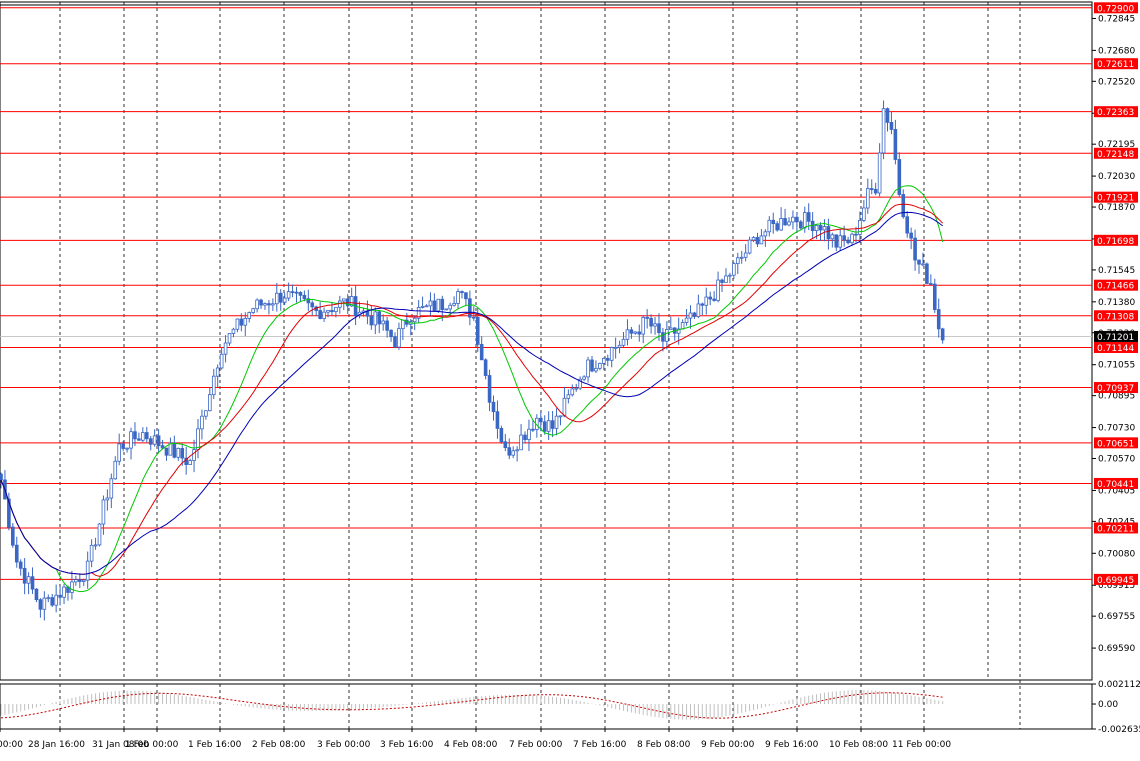 The image size is (1140, 761). What do you see at coordinates (1116, 271) in the screenshot?
I see `price-tick-label: 0.71545` at bounding box center [1116, 271].